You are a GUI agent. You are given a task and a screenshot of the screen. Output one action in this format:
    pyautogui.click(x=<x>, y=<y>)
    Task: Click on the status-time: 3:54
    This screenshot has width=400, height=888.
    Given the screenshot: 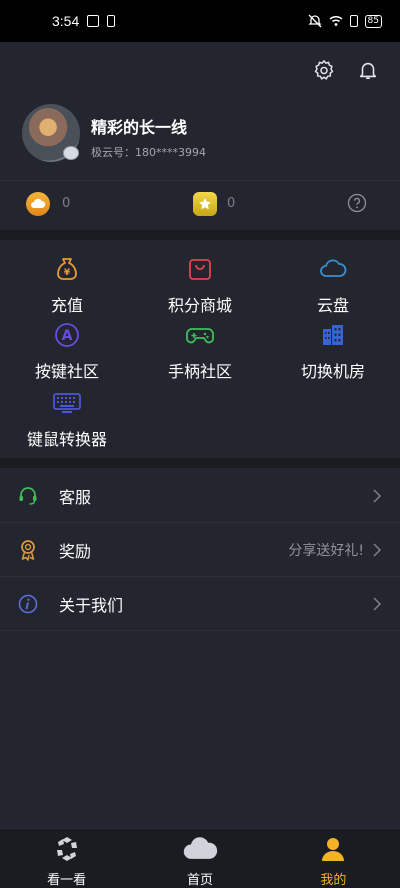 What is the action you would take?
    pyautogui.click(x=66, y=21)
    